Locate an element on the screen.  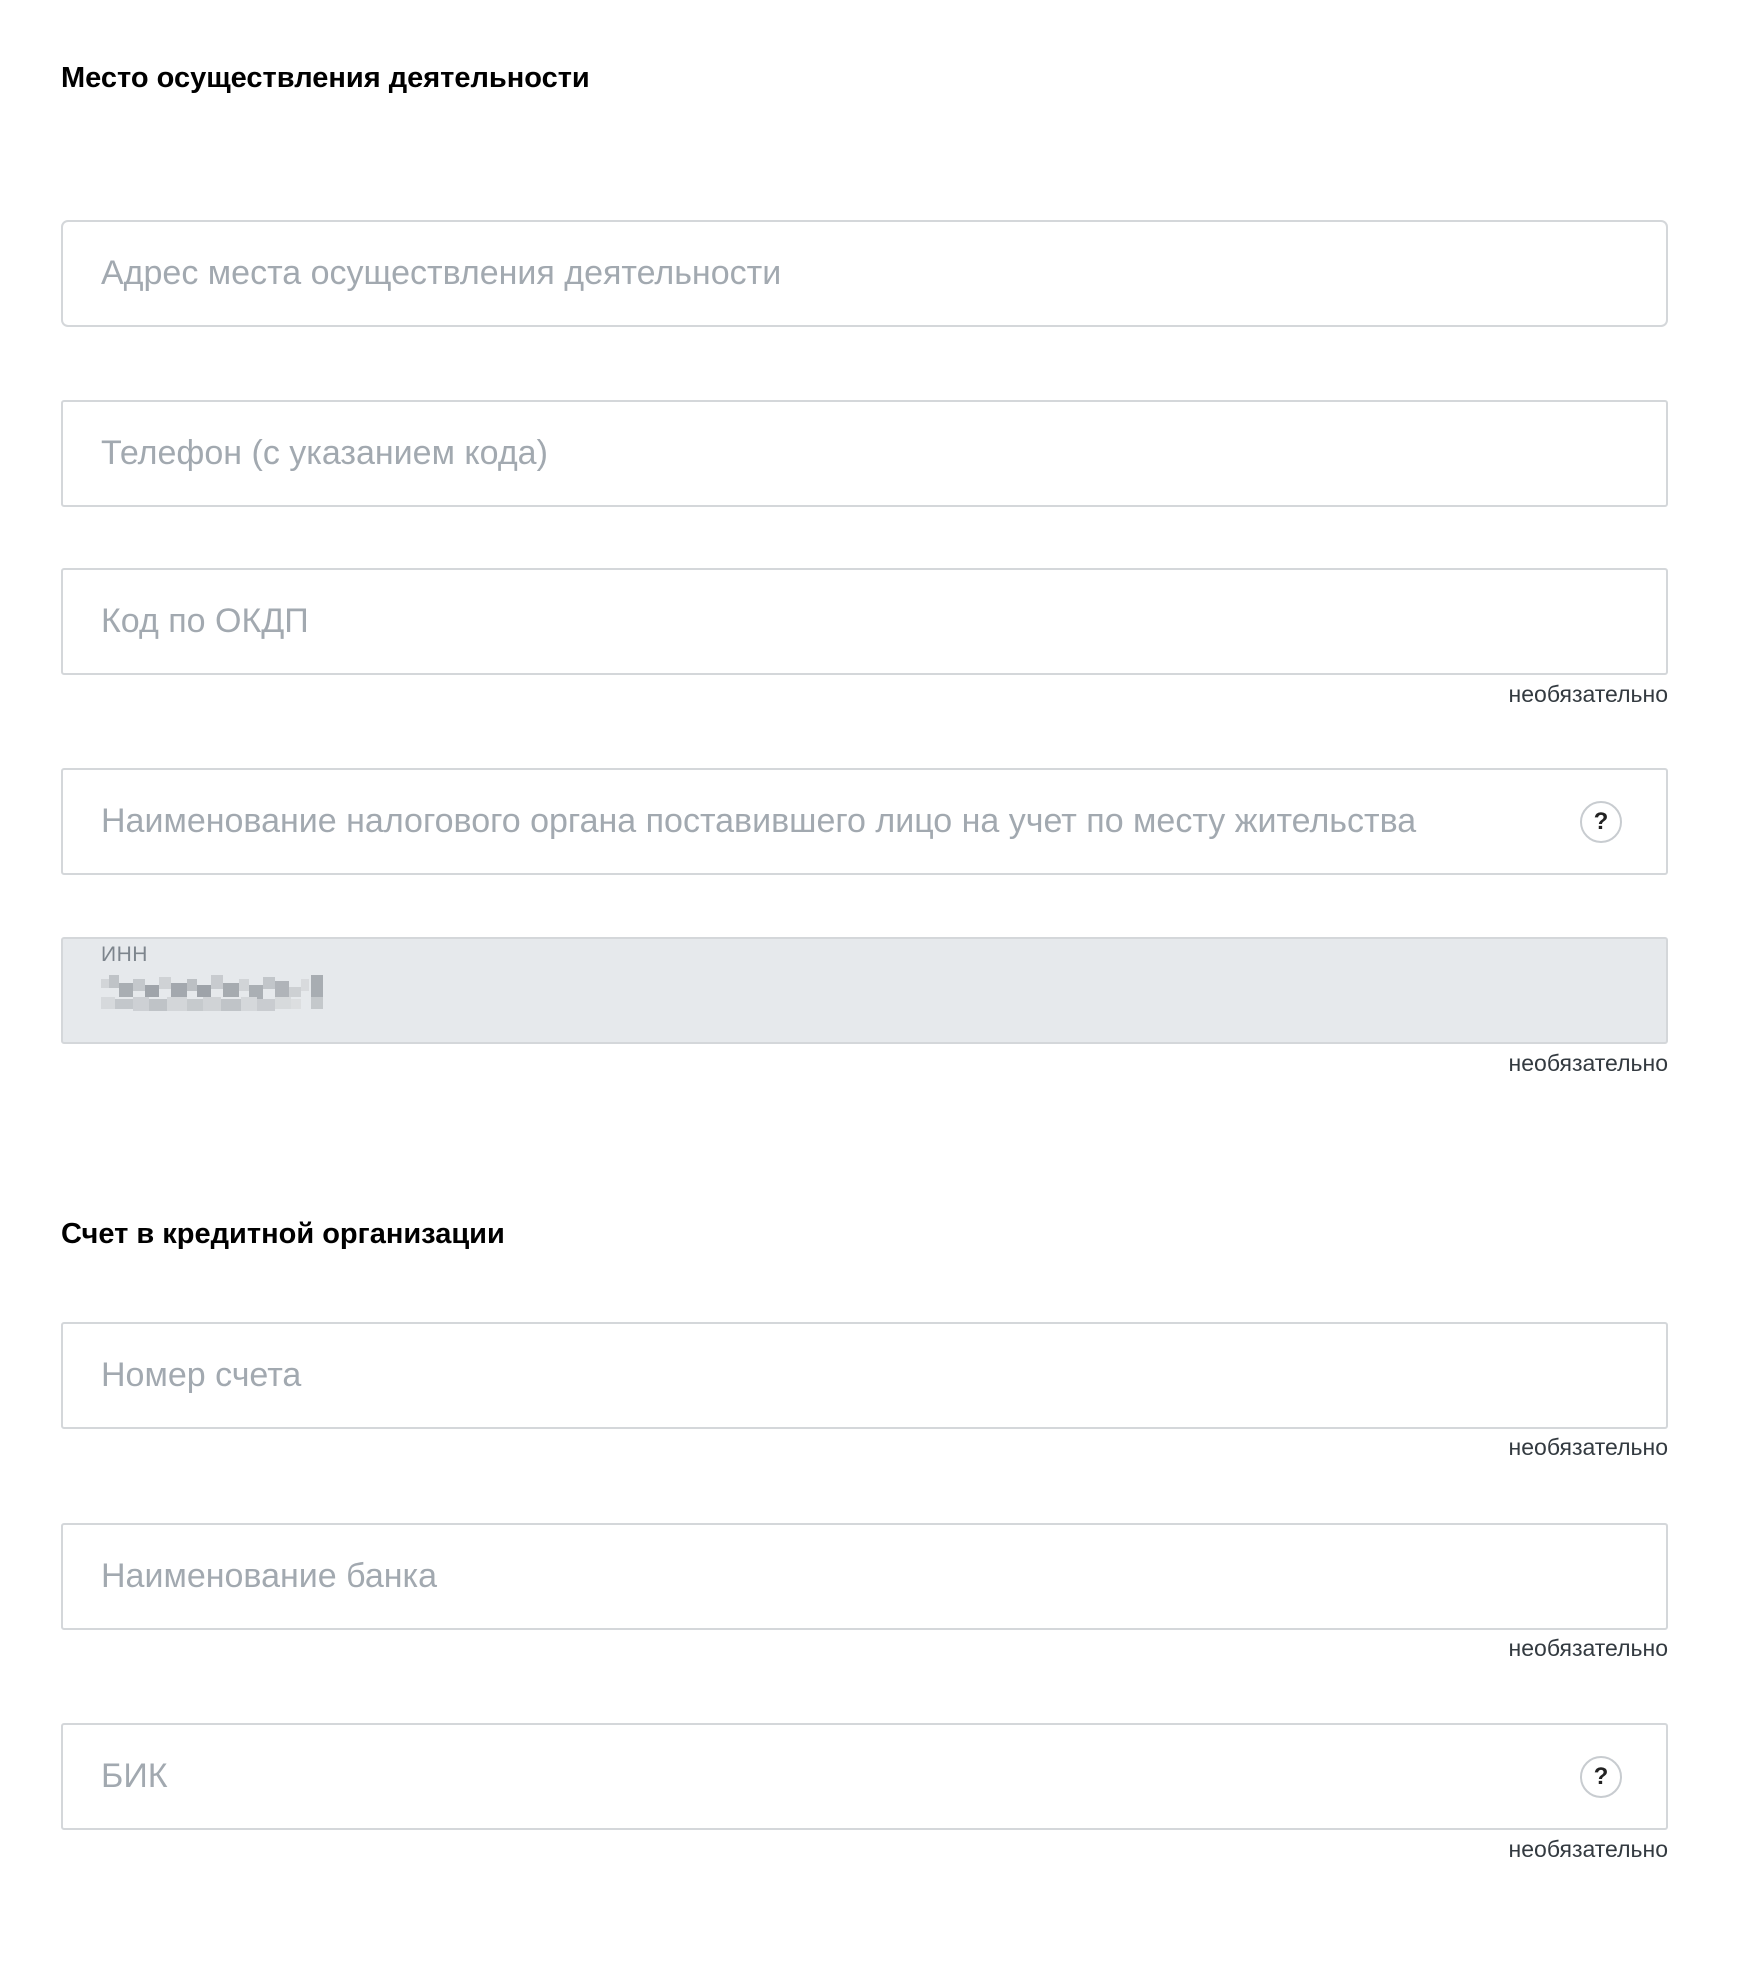
bik-input is located at coordinates (864, 1776).